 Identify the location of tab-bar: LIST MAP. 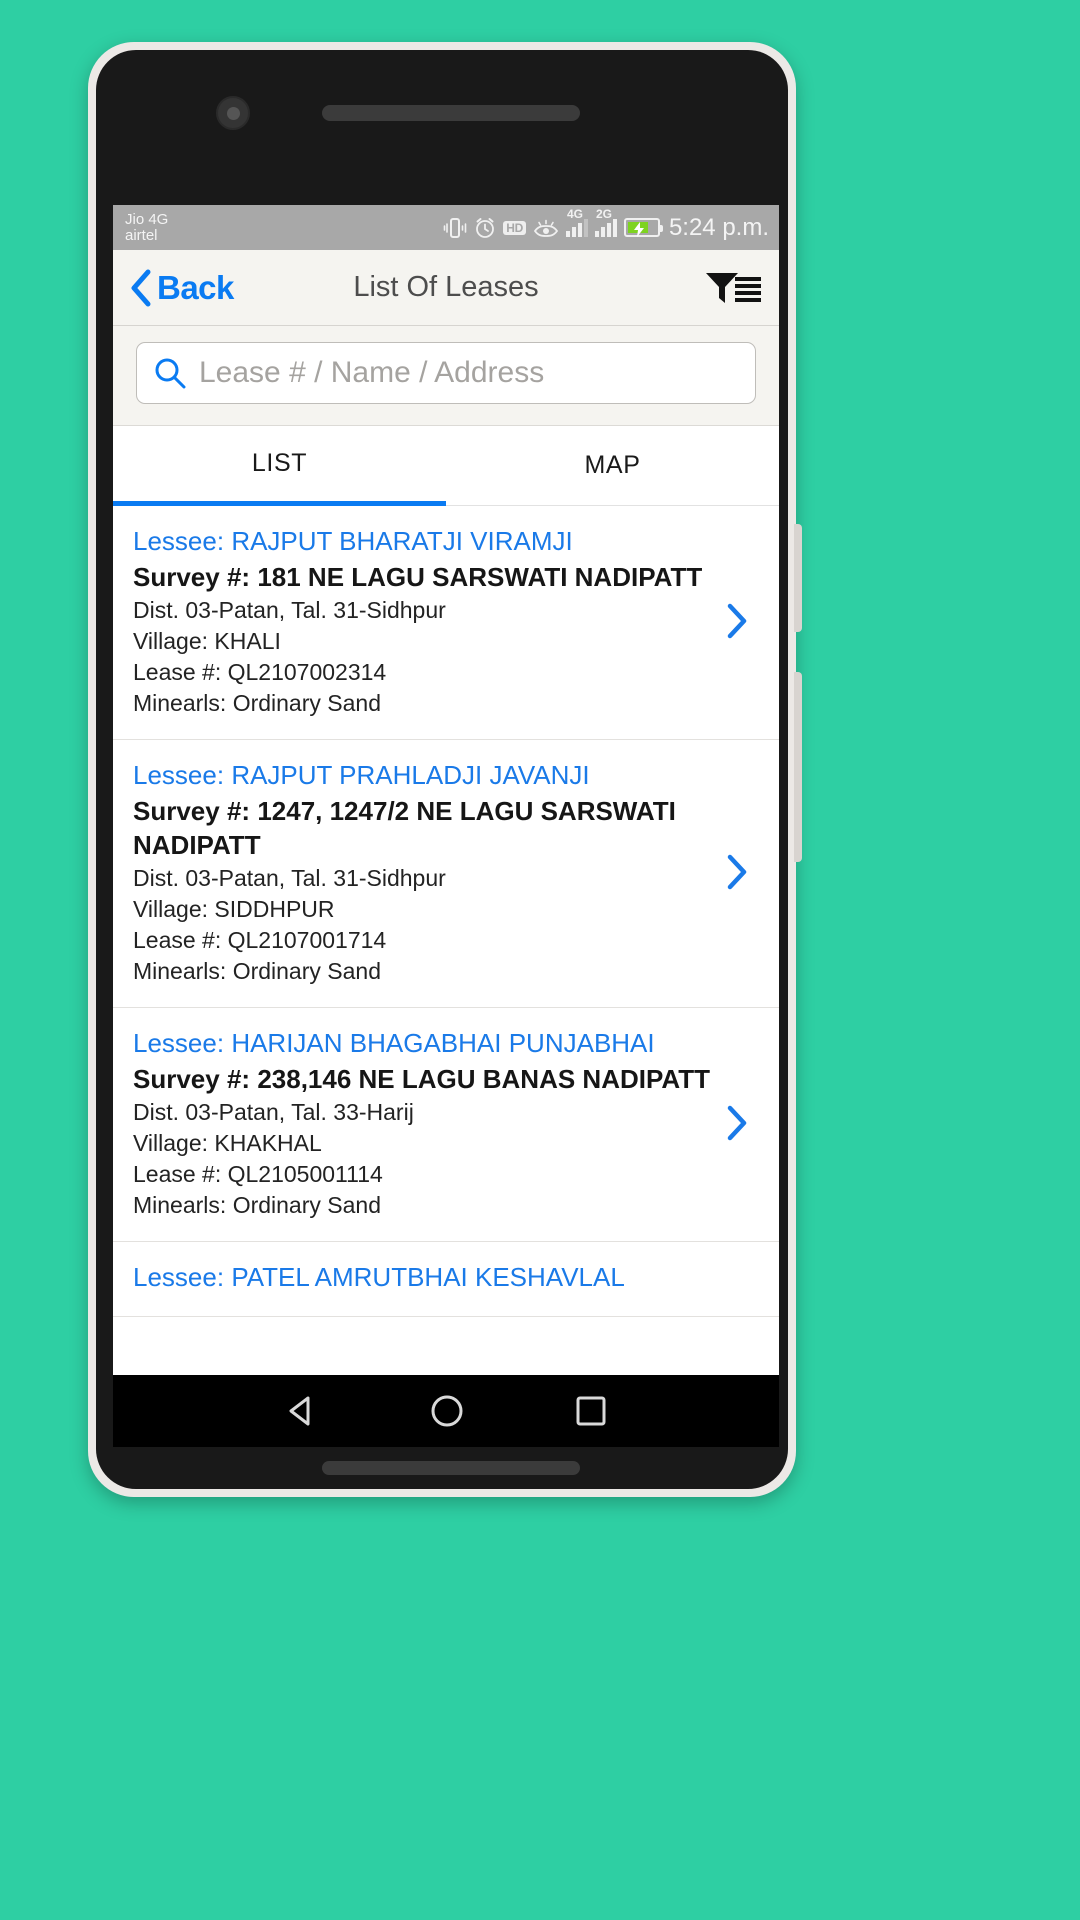
(446, 466).